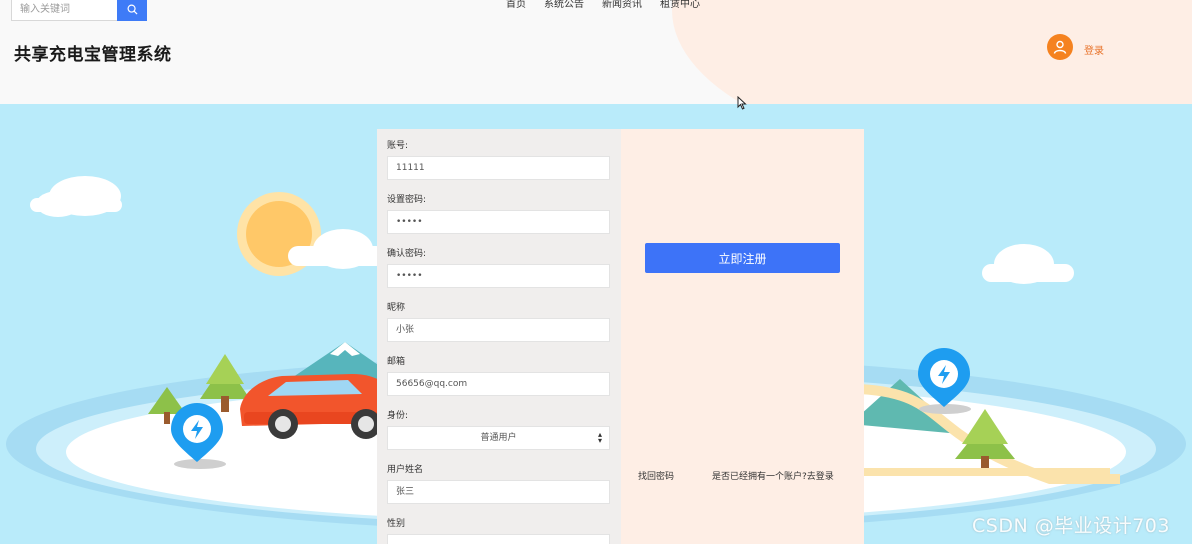 This screenshot has width=1192, height=544. I want to click on search-input, so click(64, 10).